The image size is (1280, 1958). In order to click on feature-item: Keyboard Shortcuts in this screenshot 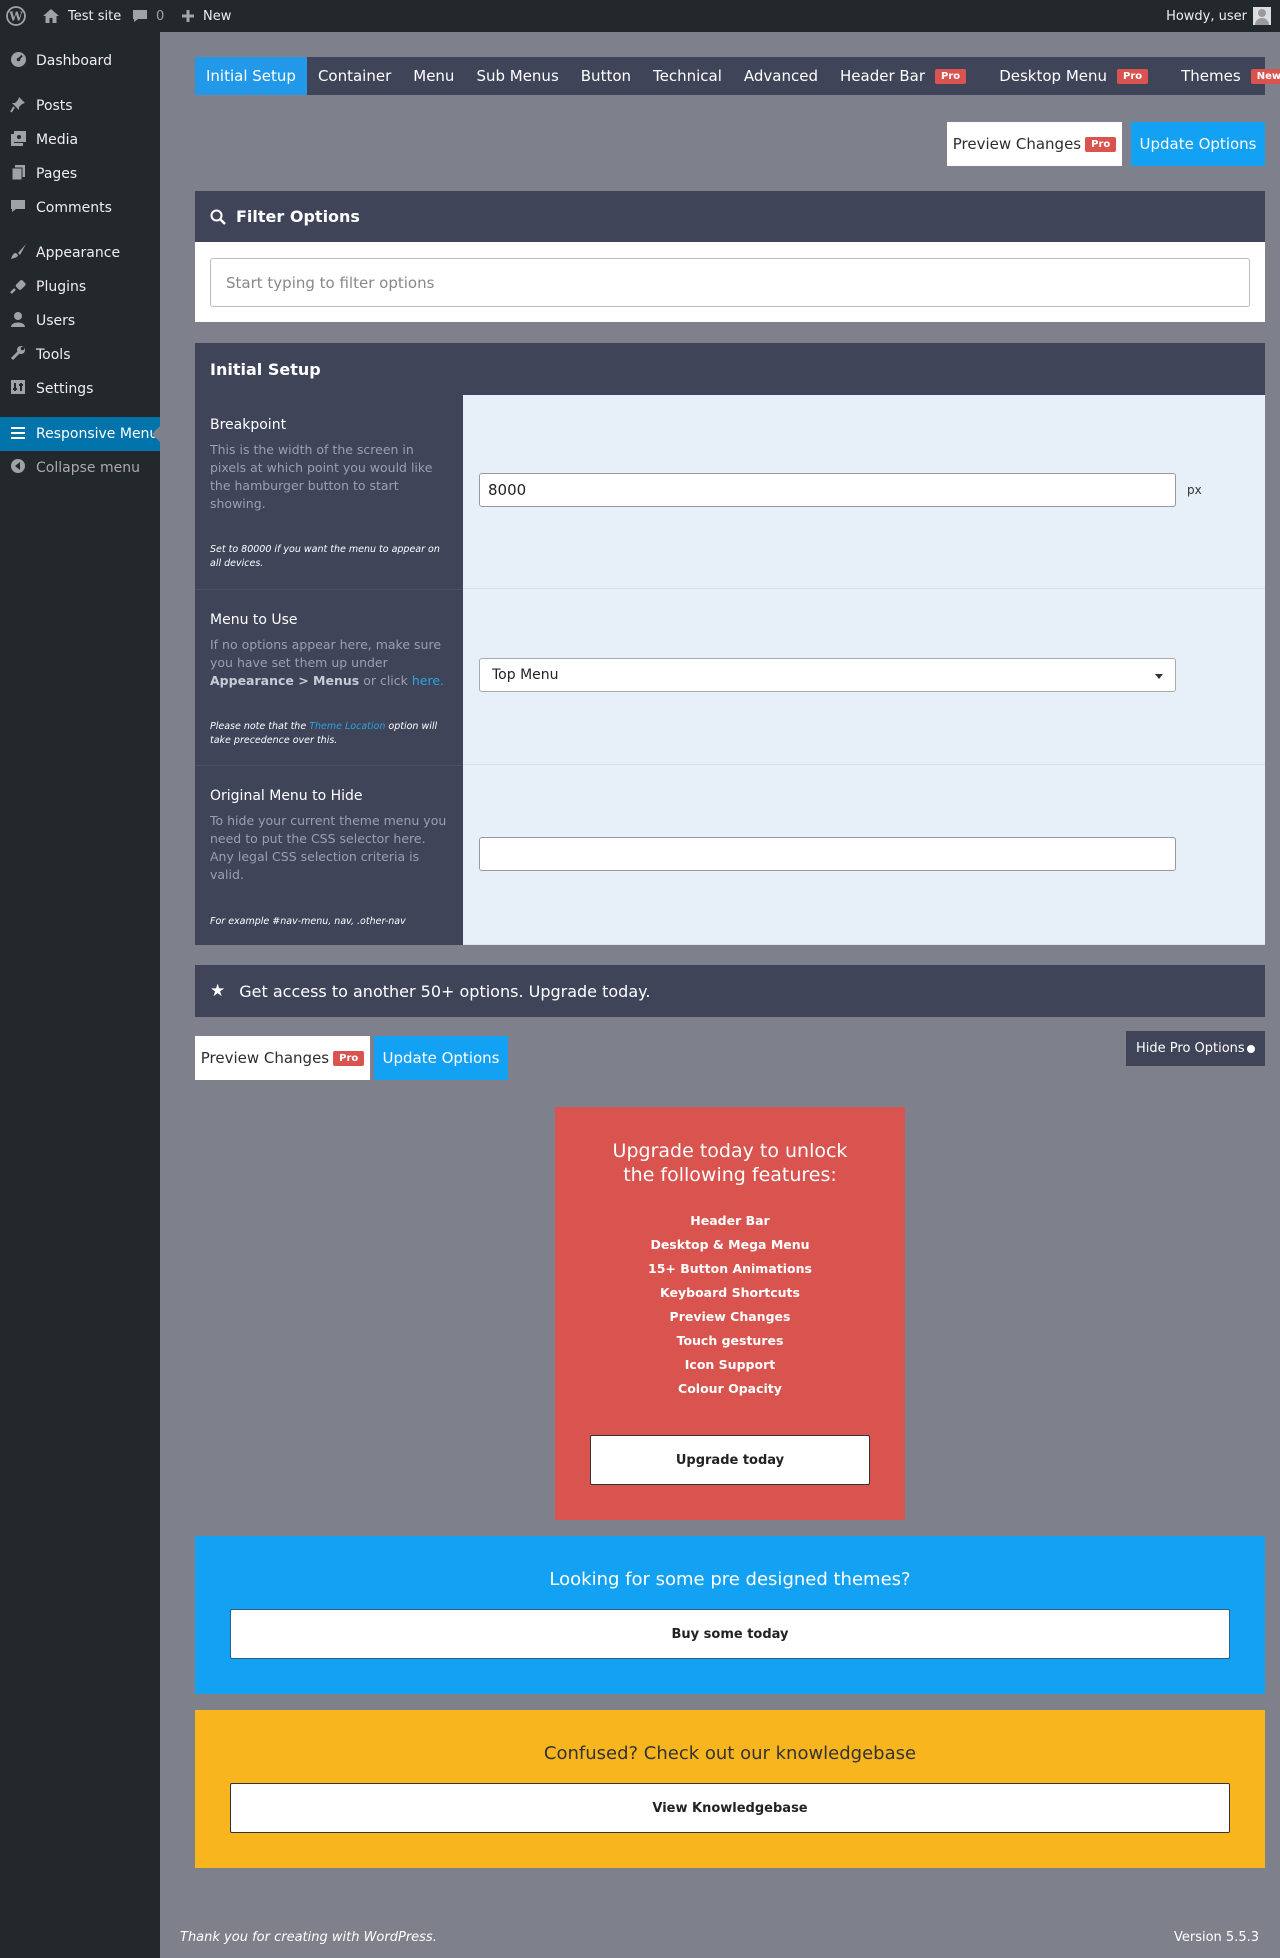, I will do `click(730, 1292)`.